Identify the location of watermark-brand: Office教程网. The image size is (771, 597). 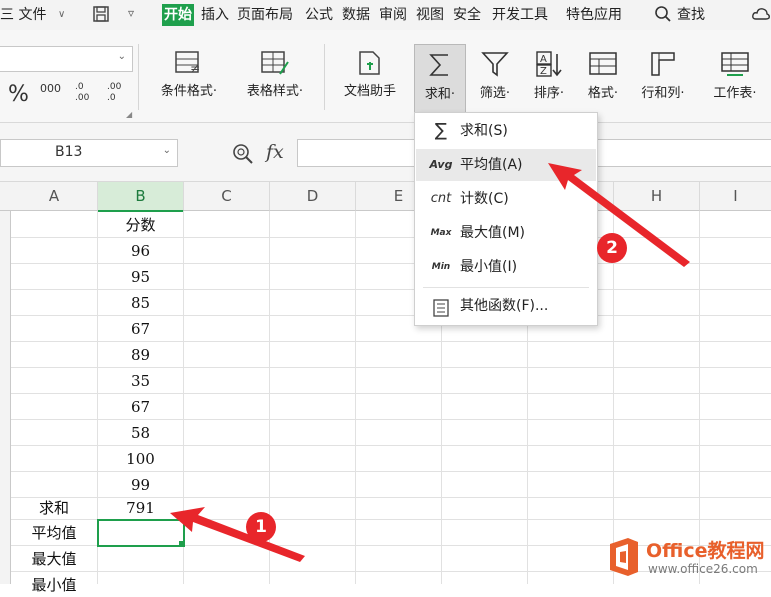
(705, 551).